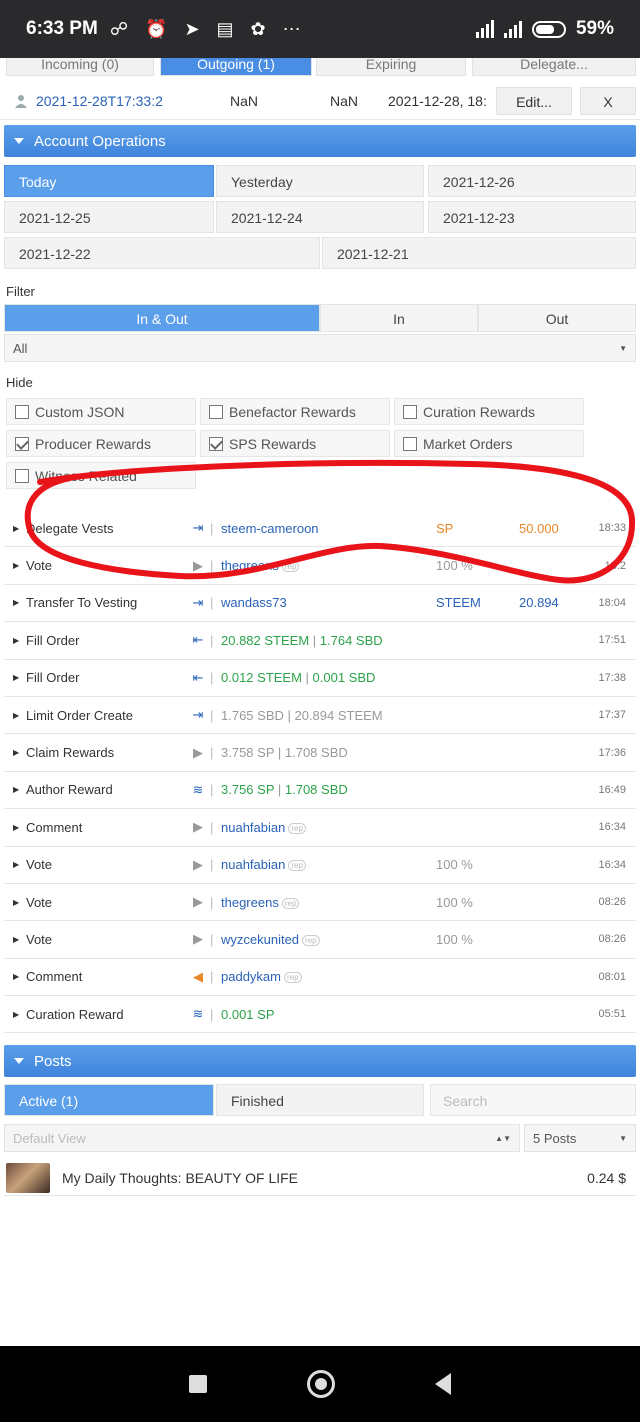 The image size is (640, 1422). Describe the element at coordinates (109, 181) in the screenshot. I see `day-today: Today` at that location.